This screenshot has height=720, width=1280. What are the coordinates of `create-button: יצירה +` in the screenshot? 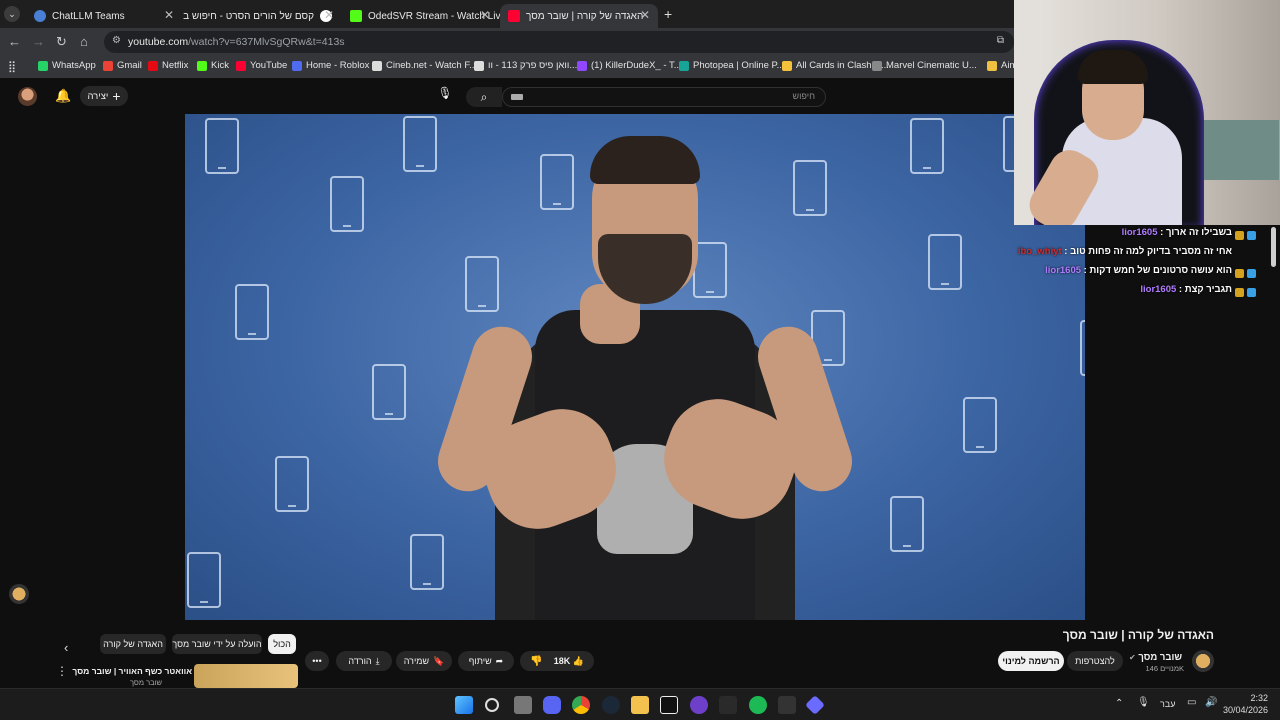 It's located at (104, 96).